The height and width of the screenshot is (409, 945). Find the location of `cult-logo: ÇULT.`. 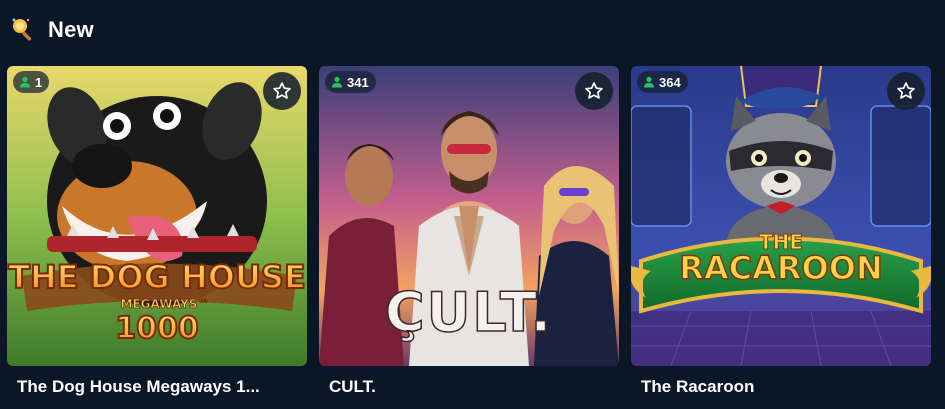

cult-logo: ÇULT. is located at coordinates (469, 312).